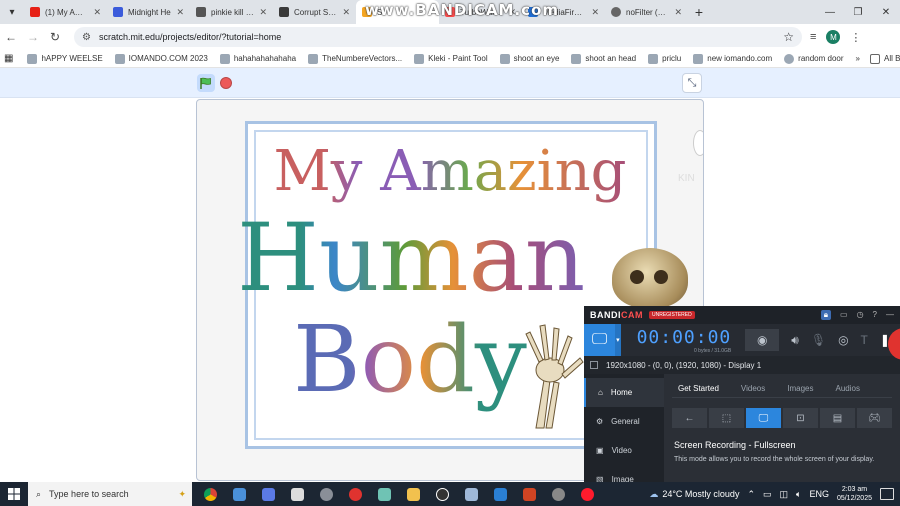 The width and height of the screenshot is (900, 506). Describe the element at coordinates (825, 315) in the screenshot. I see `lock-icon: 🔒︎` at that location.